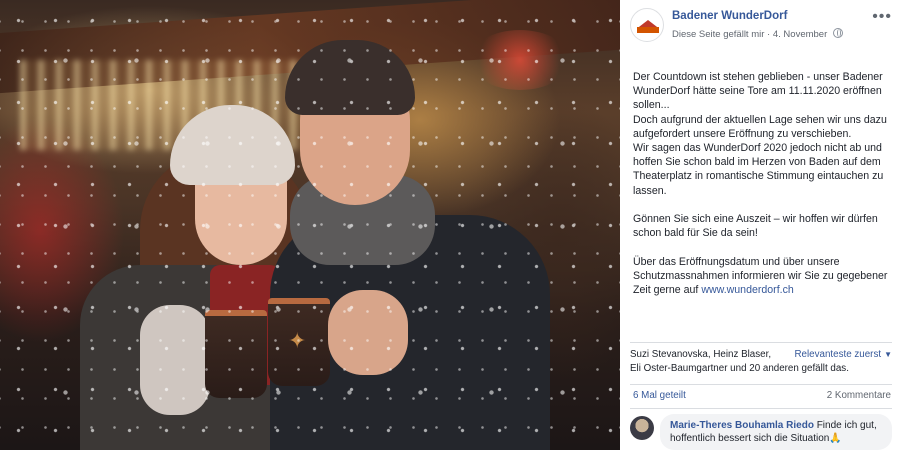 The height and width of the screenshot is (450, 900). I want to click on commenter-avatar, so click(642, 428).